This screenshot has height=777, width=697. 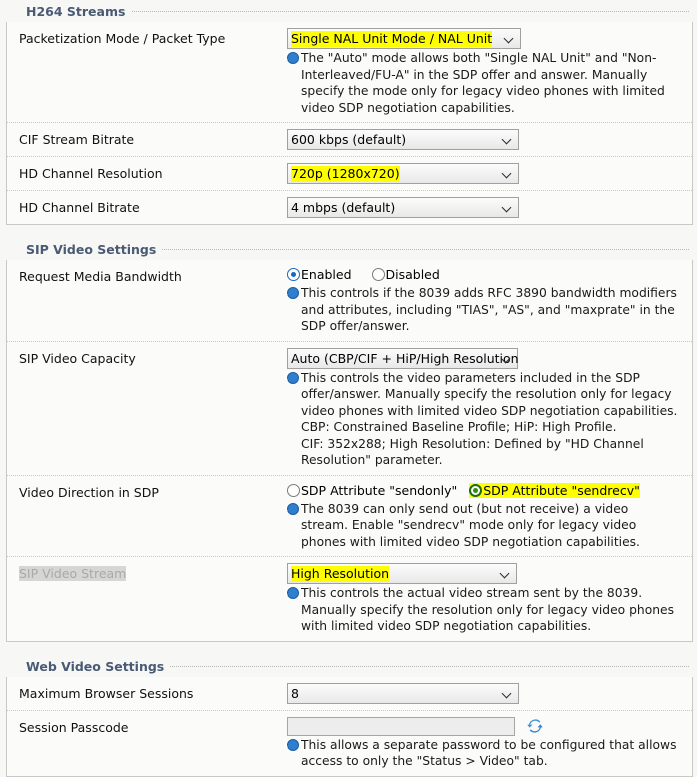 I want to click on label-sip-video-stream: SIP Video Stream, so click(x=73, y=573).